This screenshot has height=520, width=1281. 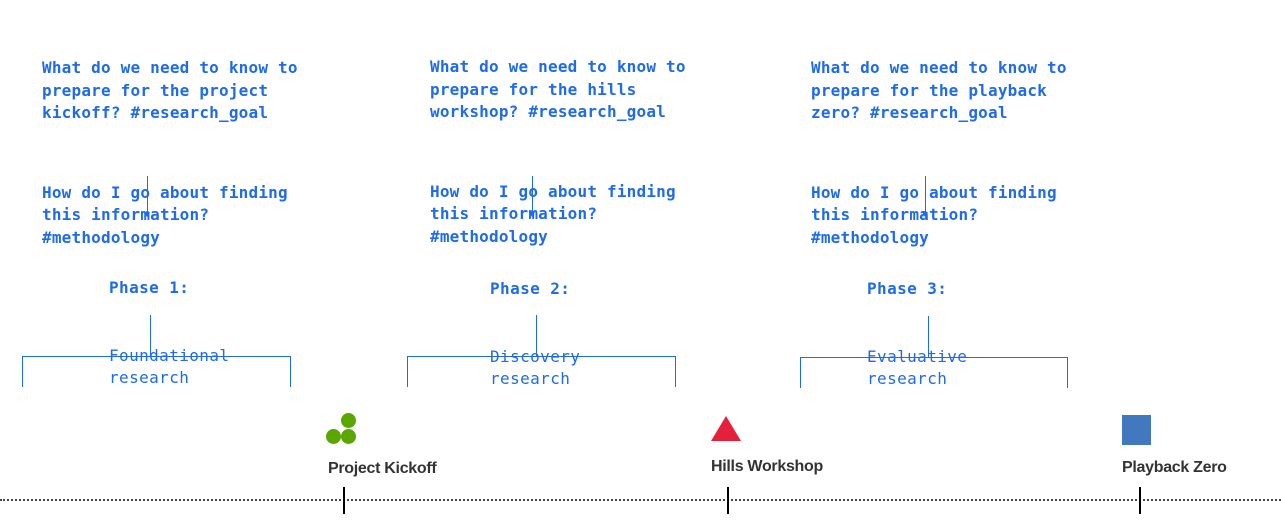 I want to click on three-dots-icon, so click(x=342, y=429).